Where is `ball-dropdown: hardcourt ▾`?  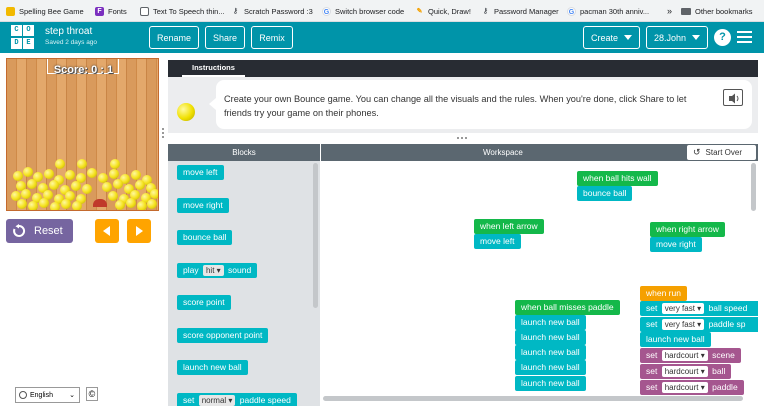
ball-dropdown: hardcourt ▾ is located at coordinates (684, 371).